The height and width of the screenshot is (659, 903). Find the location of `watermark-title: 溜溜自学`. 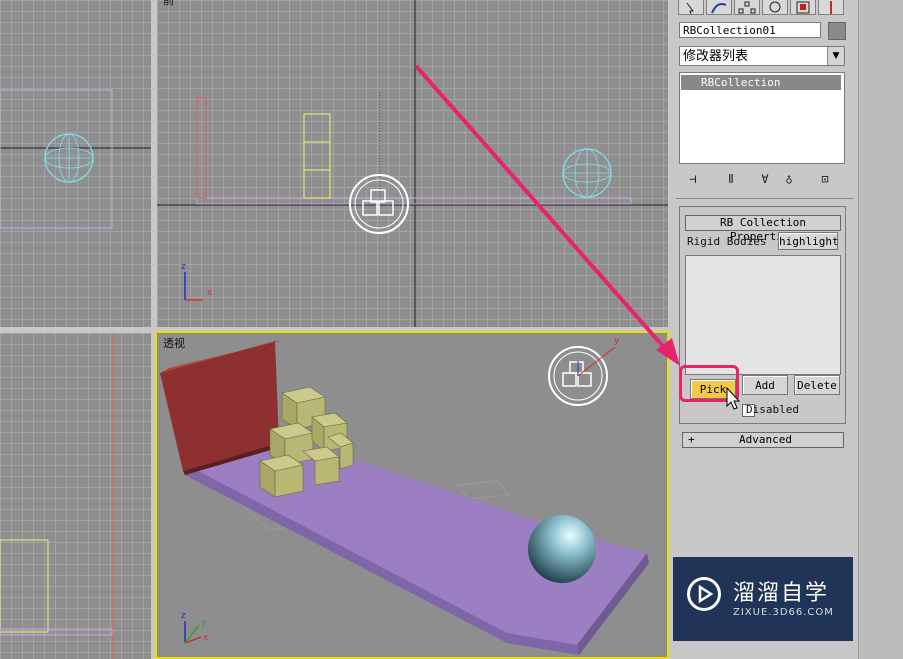

watermark-title: 溜溜自学 is located at coordinates (781, 593).